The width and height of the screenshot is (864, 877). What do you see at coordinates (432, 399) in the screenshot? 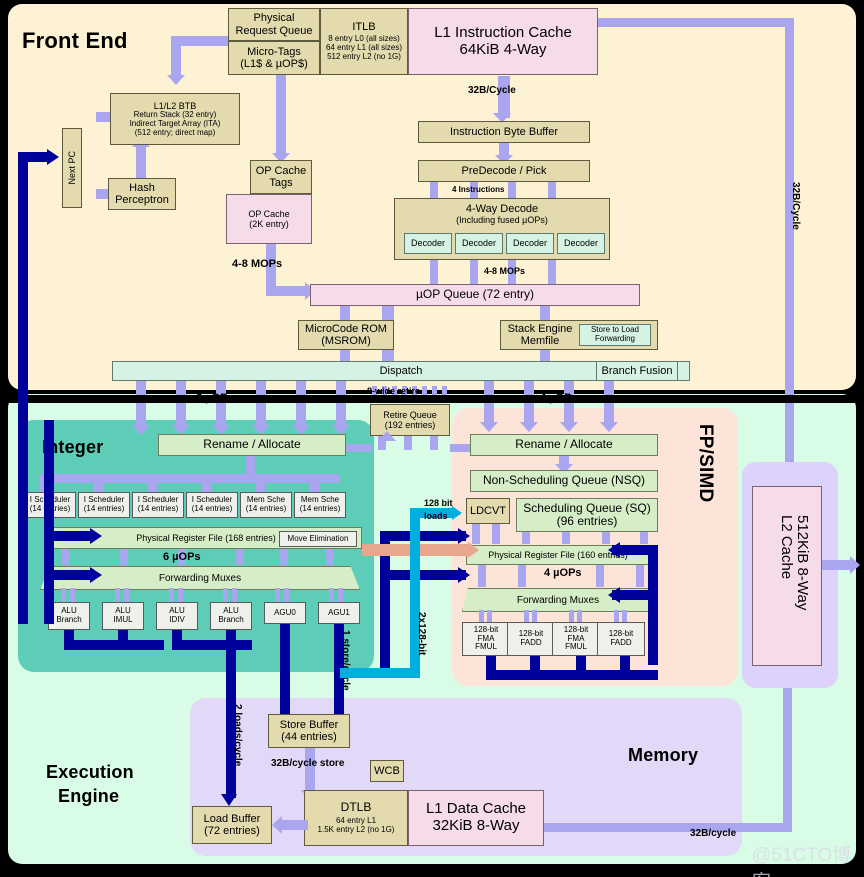
I see `divider-frontend-exec` at bounding box center [432, 399].